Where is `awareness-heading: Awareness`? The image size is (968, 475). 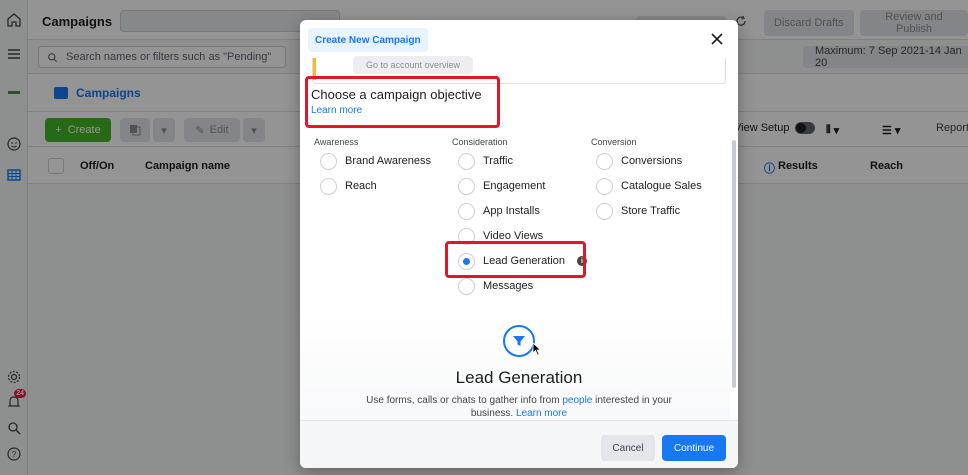
awareness-heading: Awareness is located at coordinates (336, 142).